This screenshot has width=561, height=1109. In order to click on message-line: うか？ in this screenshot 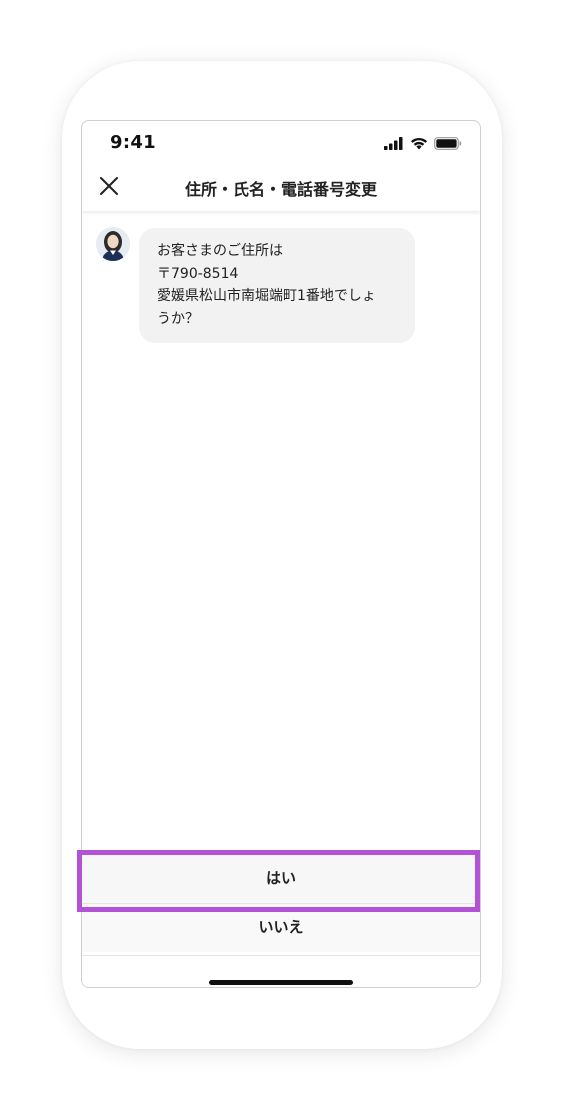, I will do `click(178, 318)`.